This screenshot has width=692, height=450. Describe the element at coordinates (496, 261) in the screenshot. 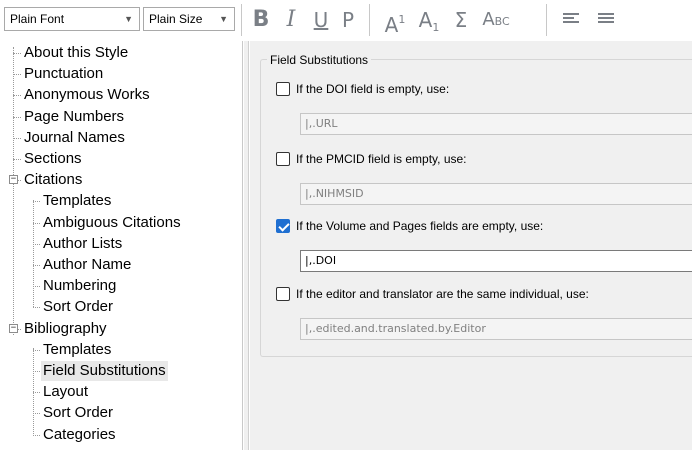

I see `substitution-field: |,.DOI` at that location.